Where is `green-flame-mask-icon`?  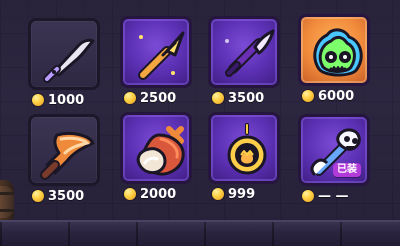
green-flame-mask-icon is located at coordinates (338, 52).